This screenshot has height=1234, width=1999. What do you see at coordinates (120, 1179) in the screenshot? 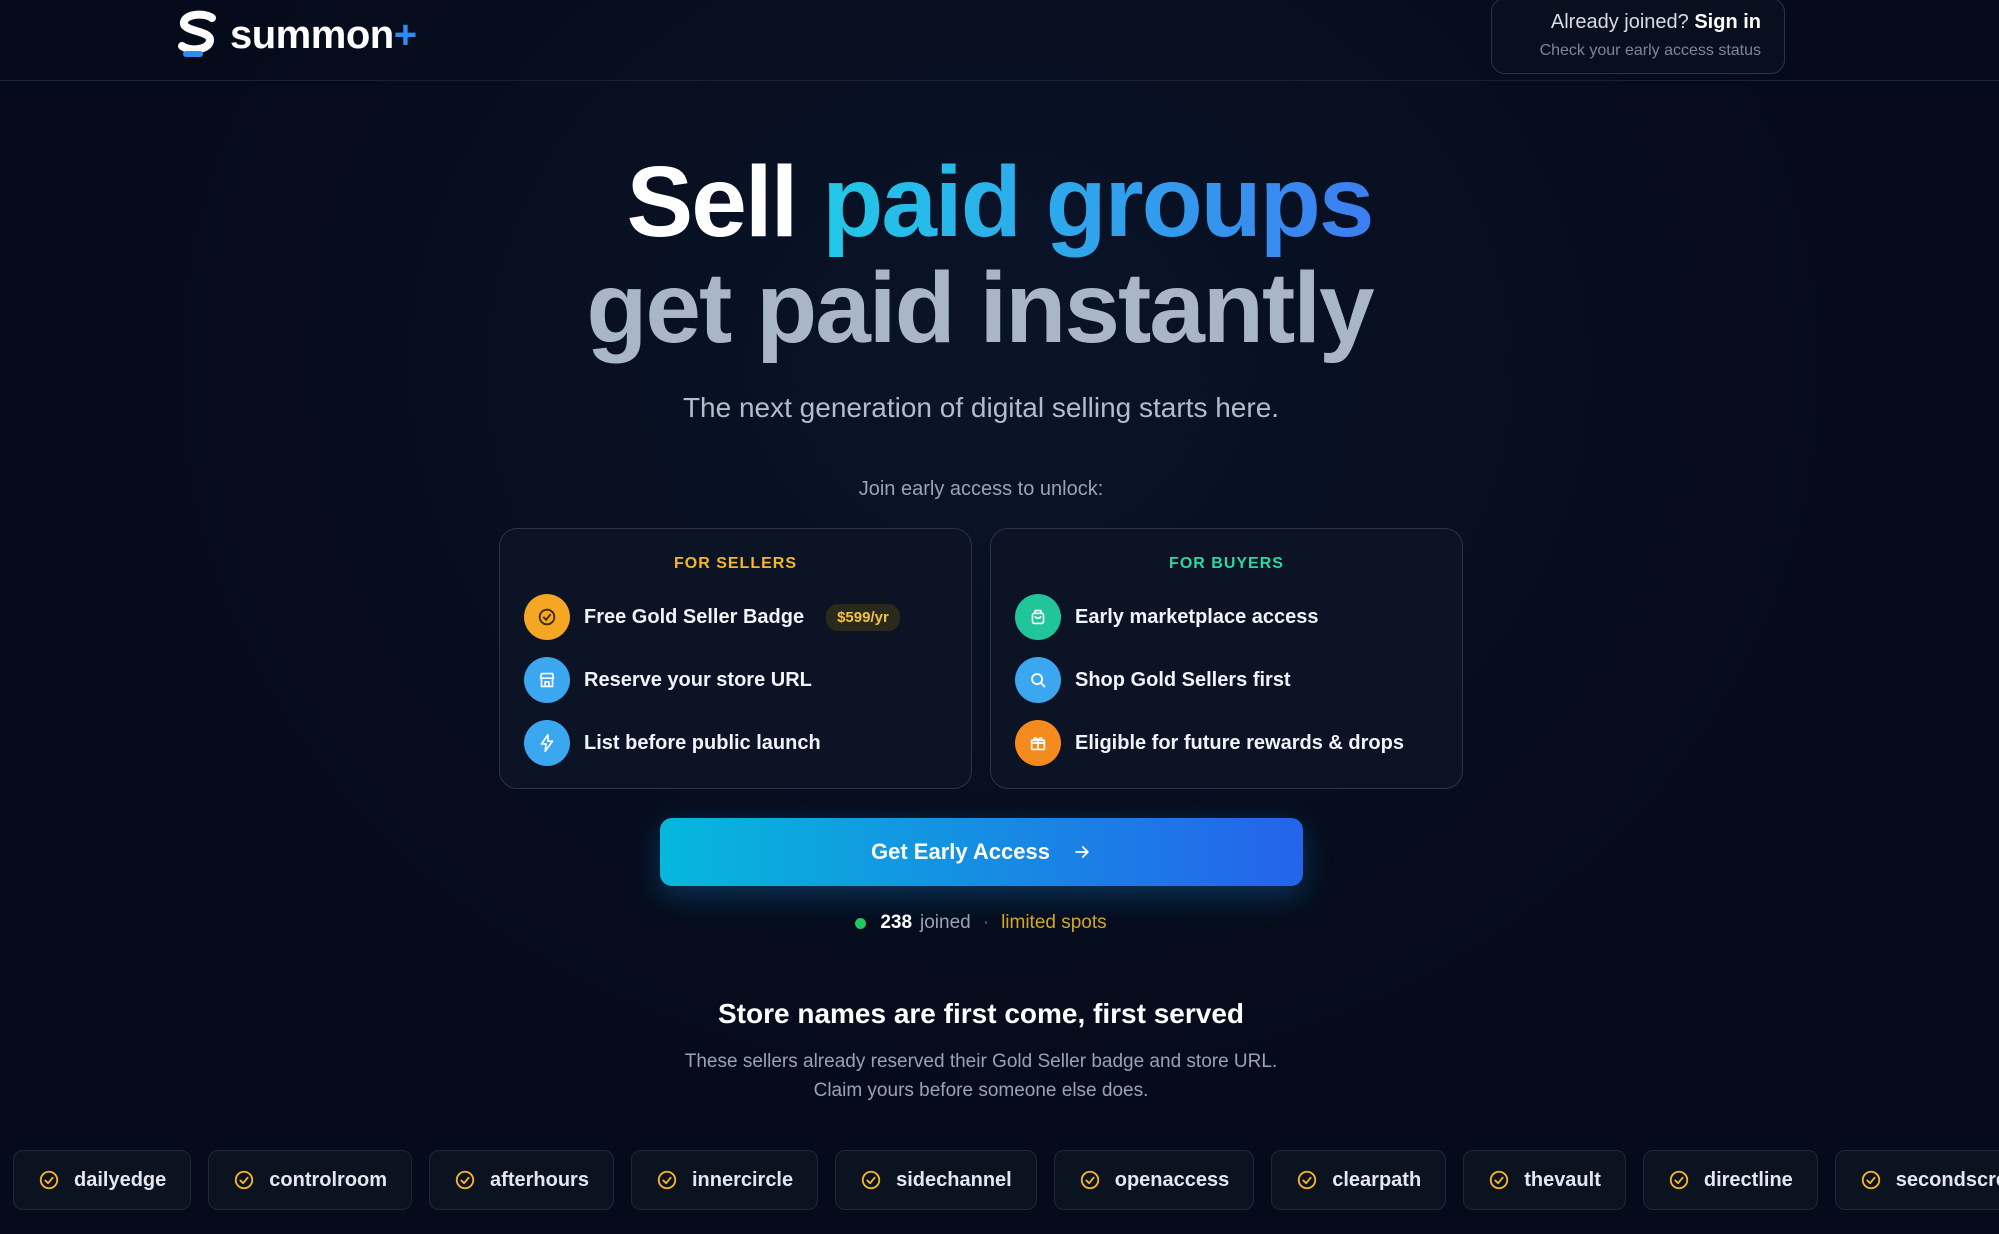
I see `store-chip-label: dailyedge` at bounding box center [120, 1179].